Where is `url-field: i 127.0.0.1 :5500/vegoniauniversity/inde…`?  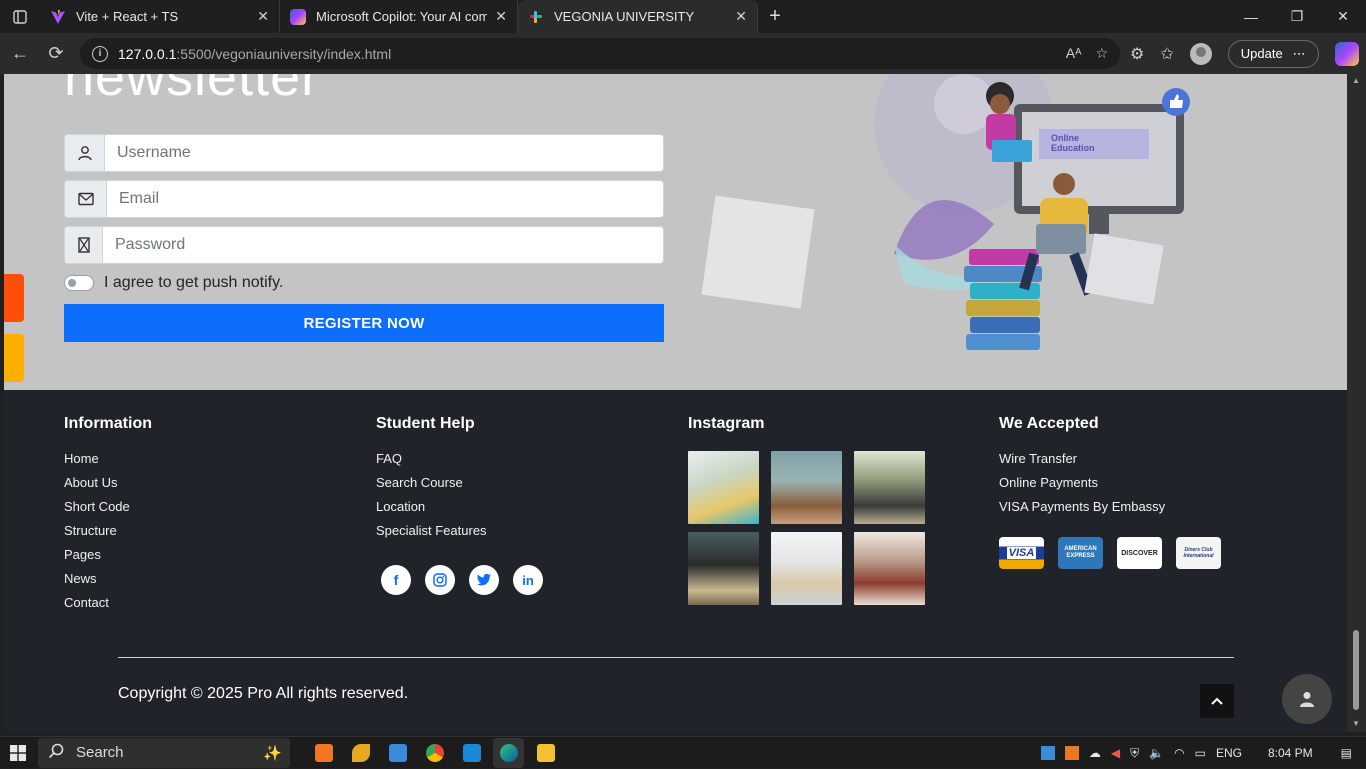
url-field: i 127.0.0.1 :5500/vegoniauniversity/inde… is located at coordinates (600, 53).